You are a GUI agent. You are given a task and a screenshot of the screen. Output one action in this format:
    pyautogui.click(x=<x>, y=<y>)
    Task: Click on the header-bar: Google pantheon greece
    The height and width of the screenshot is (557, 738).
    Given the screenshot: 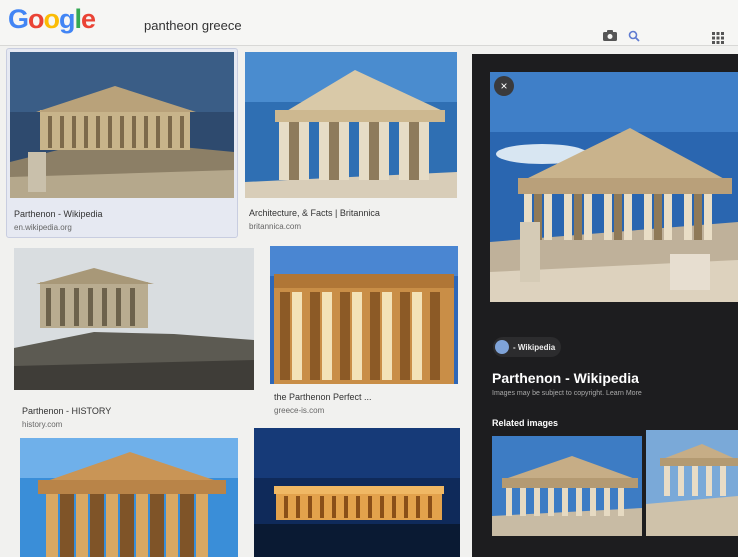 What is the action you would take?
    pyautogui.click(x=369, y=23)
    